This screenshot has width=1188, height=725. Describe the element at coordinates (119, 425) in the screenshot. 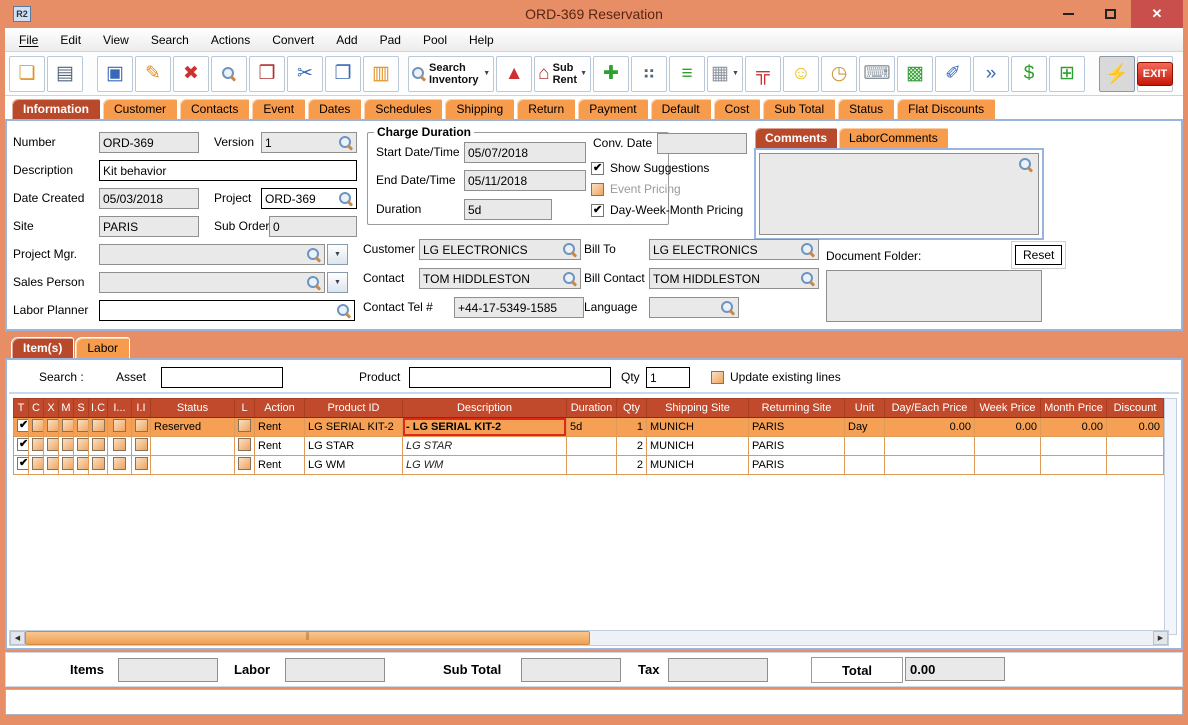

I see `i-checkbox` at that location.